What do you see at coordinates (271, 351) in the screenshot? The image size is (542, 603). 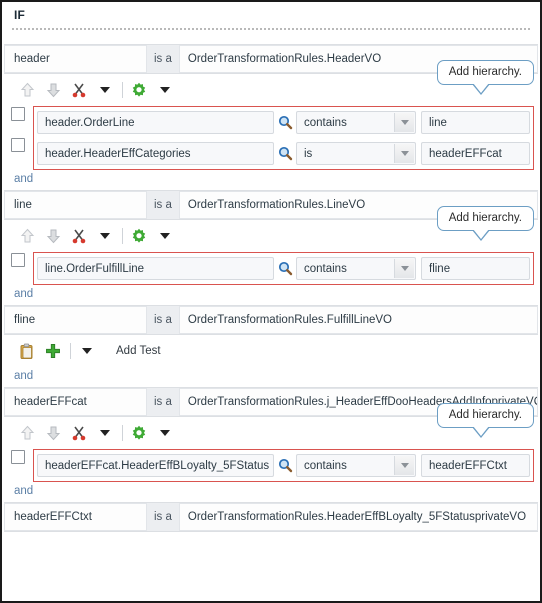 I see `section-toolbar-fline: Add Test` at bounding box center [271, 351].